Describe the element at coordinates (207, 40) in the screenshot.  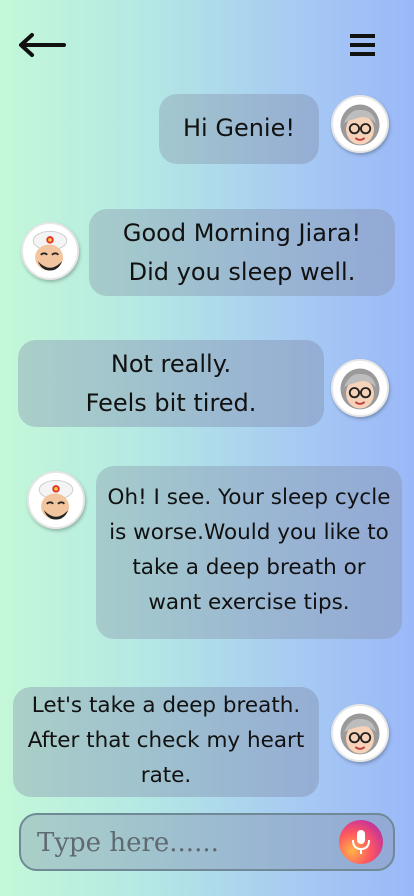
I see `top-bar` at that location.